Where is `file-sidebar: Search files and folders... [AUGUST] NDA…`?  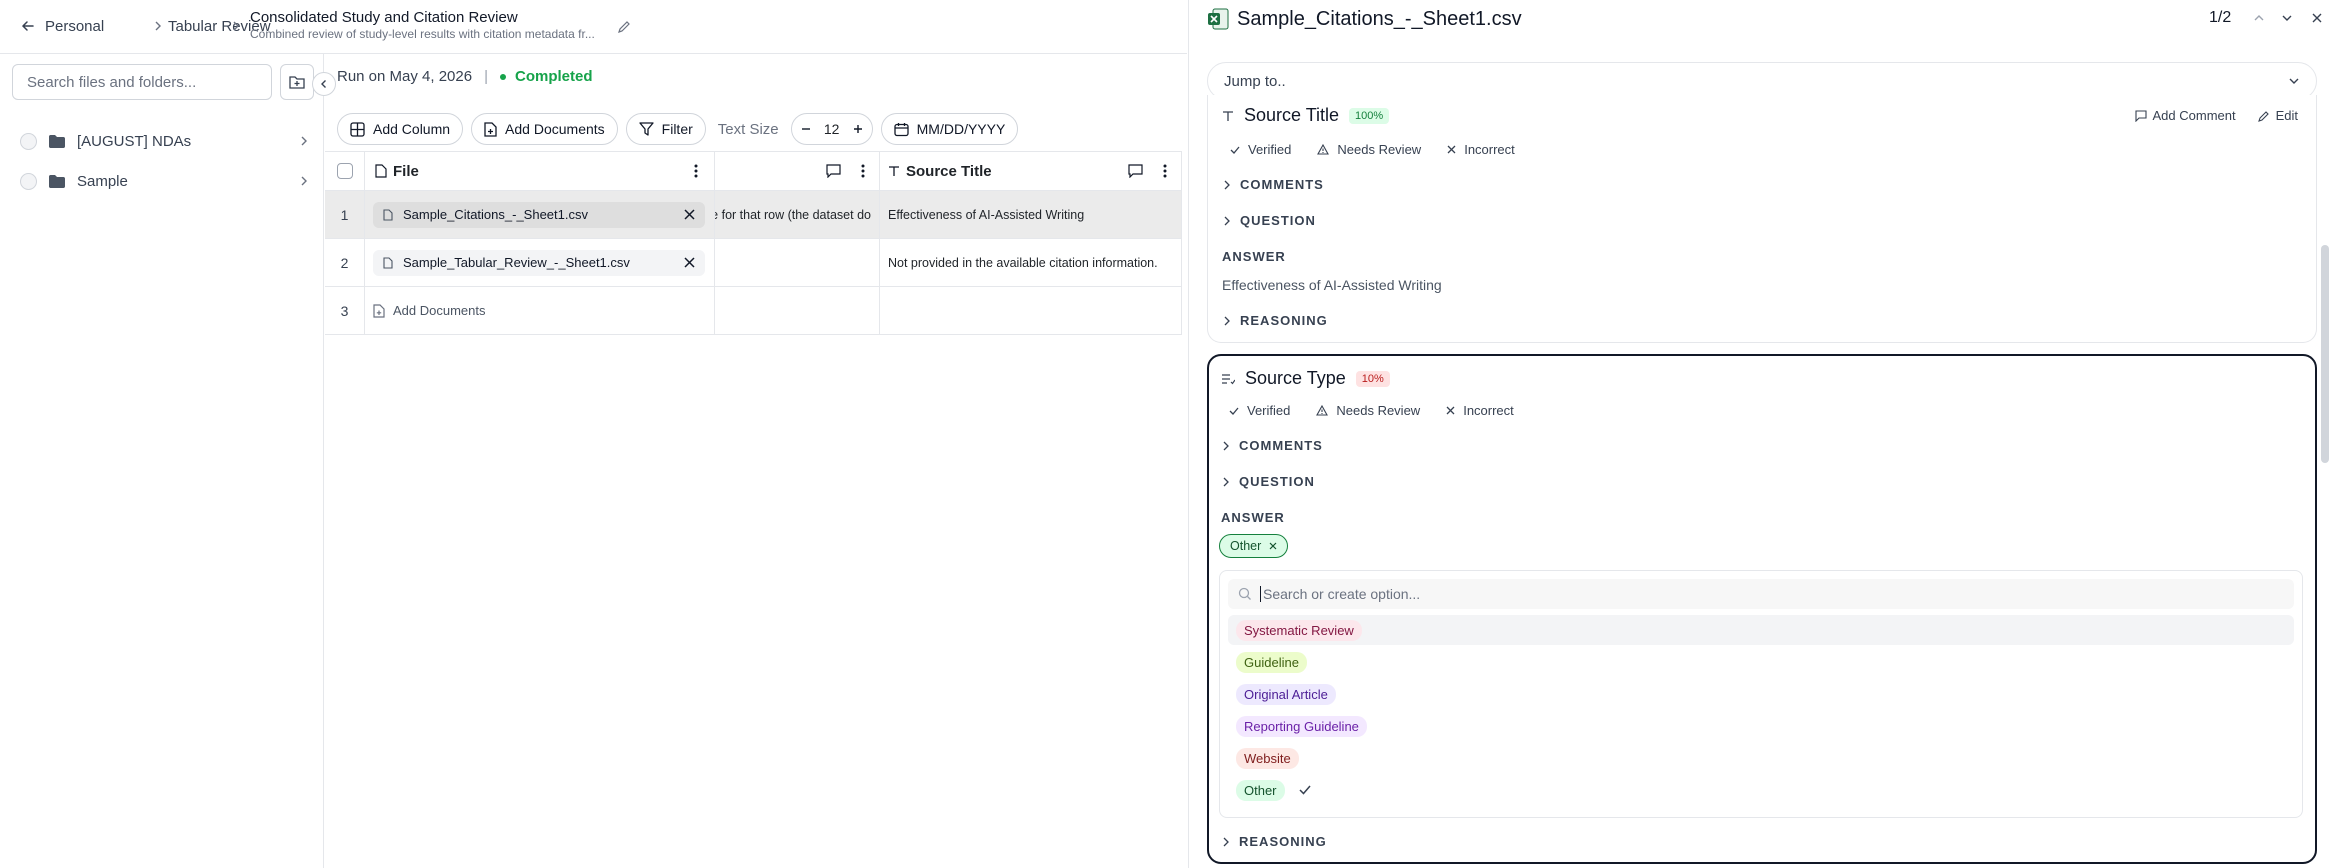
file-sidebar: Search files and folders... [AUGUST] NDA… is located at coordinates (168, 461).